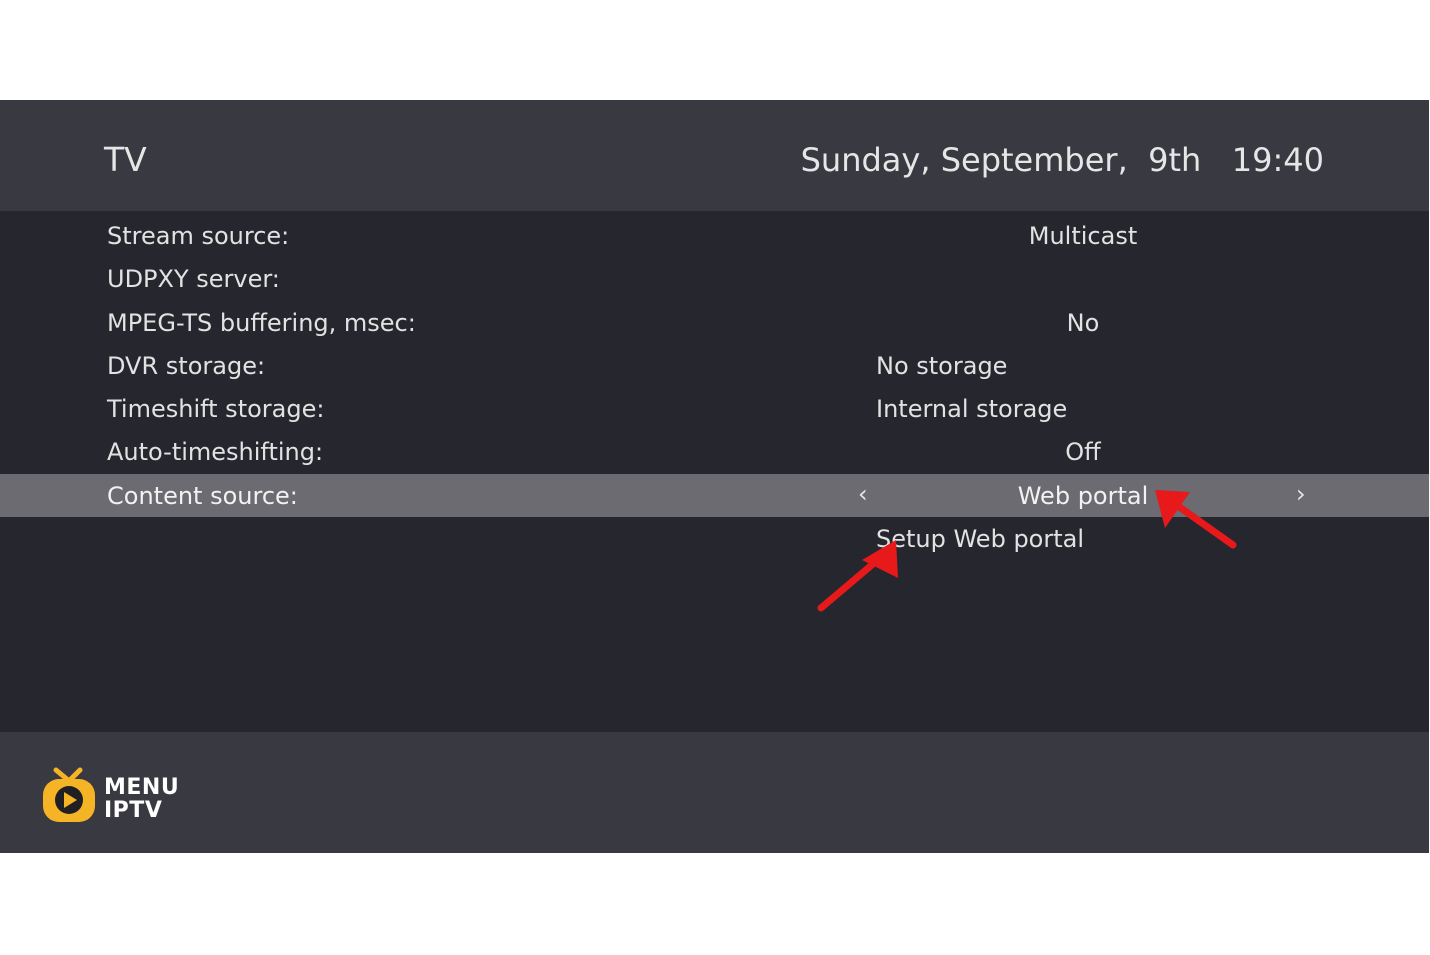  Describe the element at coordinates (1083, 236) in the screenshot. I see `setting-value: Multicast` at that location.